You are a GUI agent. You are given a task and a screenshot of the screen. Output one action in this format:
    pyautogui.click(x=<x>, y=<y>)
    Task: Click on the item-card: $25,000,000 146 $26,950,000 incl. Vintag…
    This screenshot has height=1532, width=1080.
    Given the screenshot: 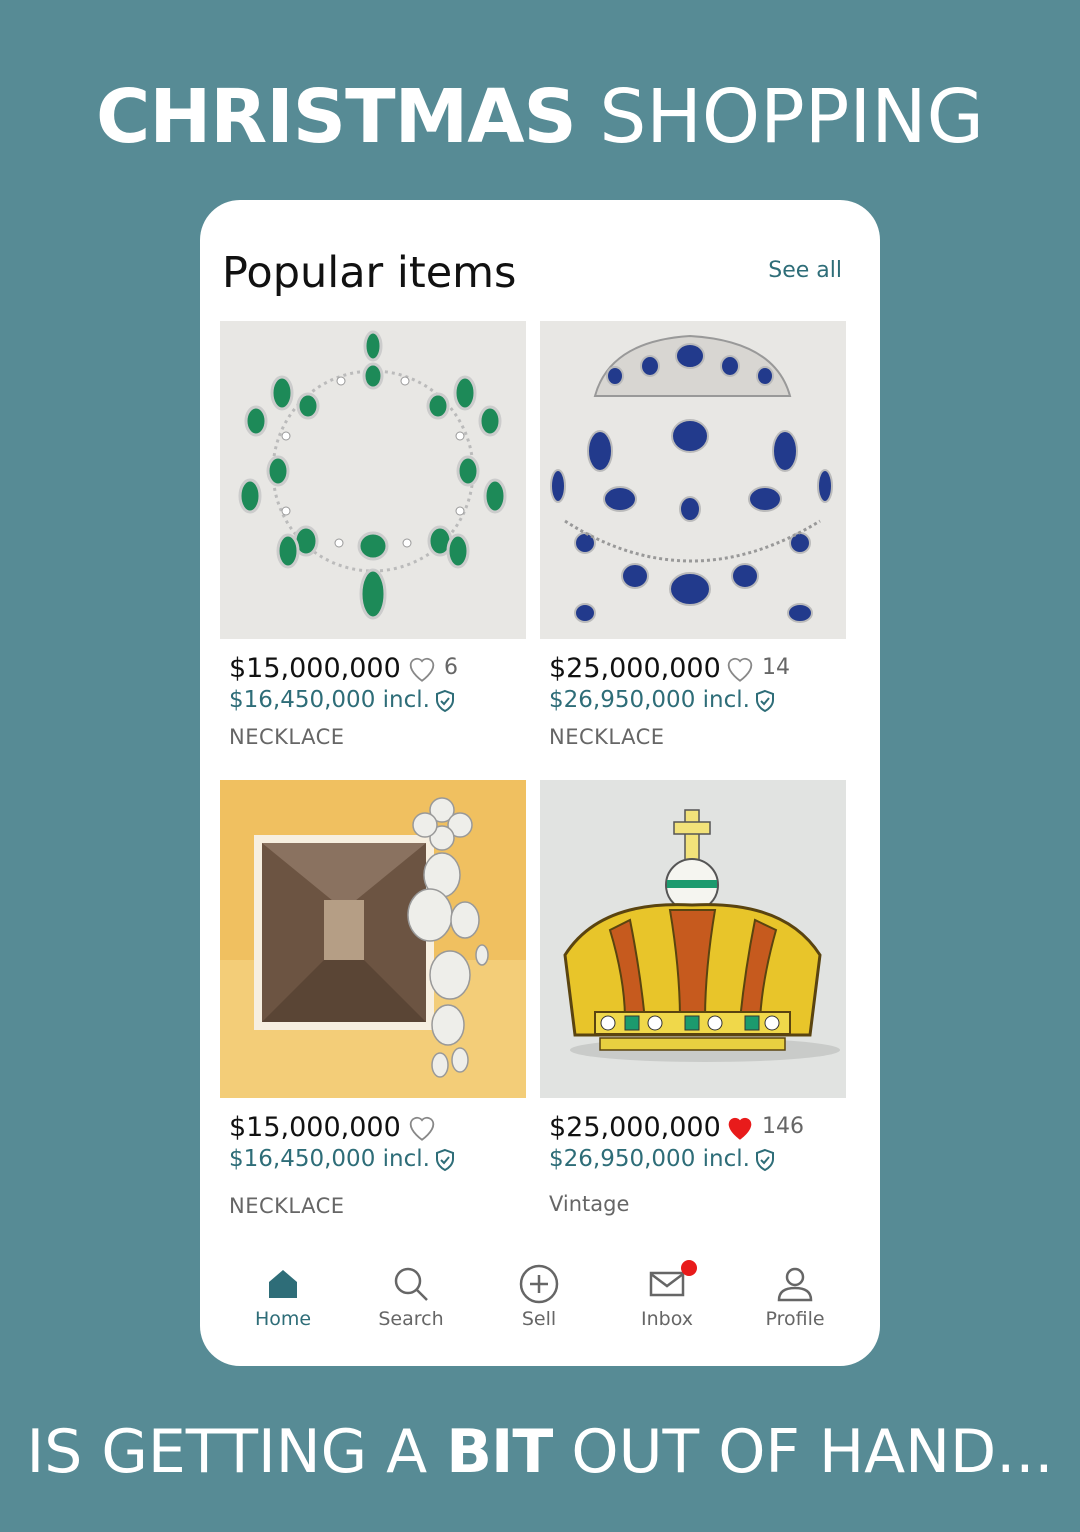 What is the action you would take?
    pyautogui.click(x=693, y=998)
    